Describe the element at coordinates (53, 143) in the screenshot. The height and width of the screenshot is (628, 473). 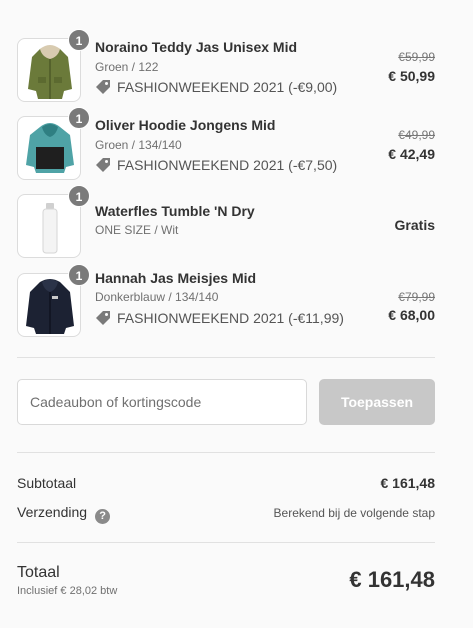
I see `product-image-hoodie: 1` at that location.